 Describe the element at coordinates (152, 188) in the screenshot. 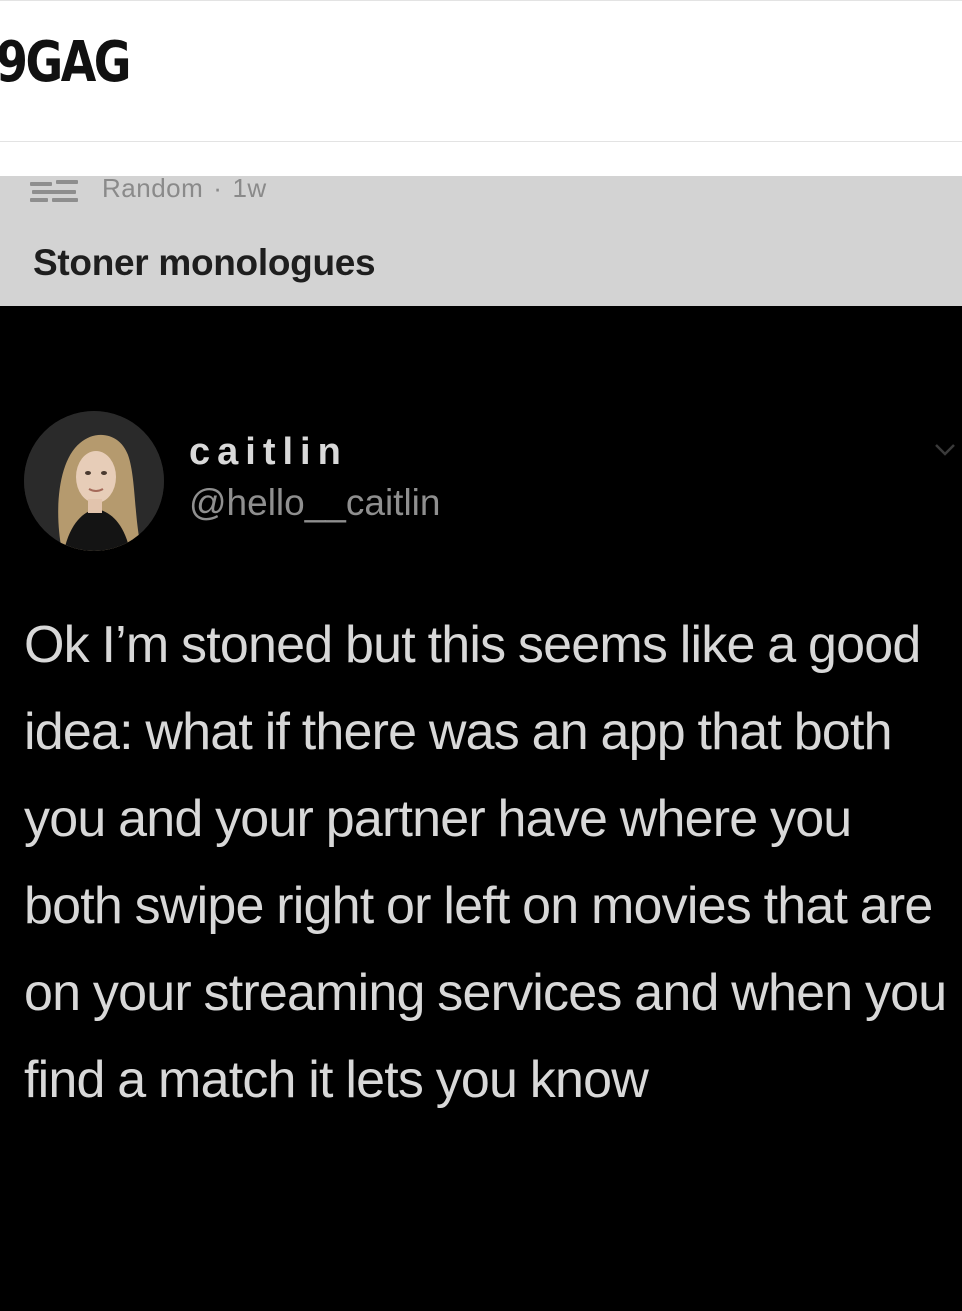

I see `section-name: Random` at that location.